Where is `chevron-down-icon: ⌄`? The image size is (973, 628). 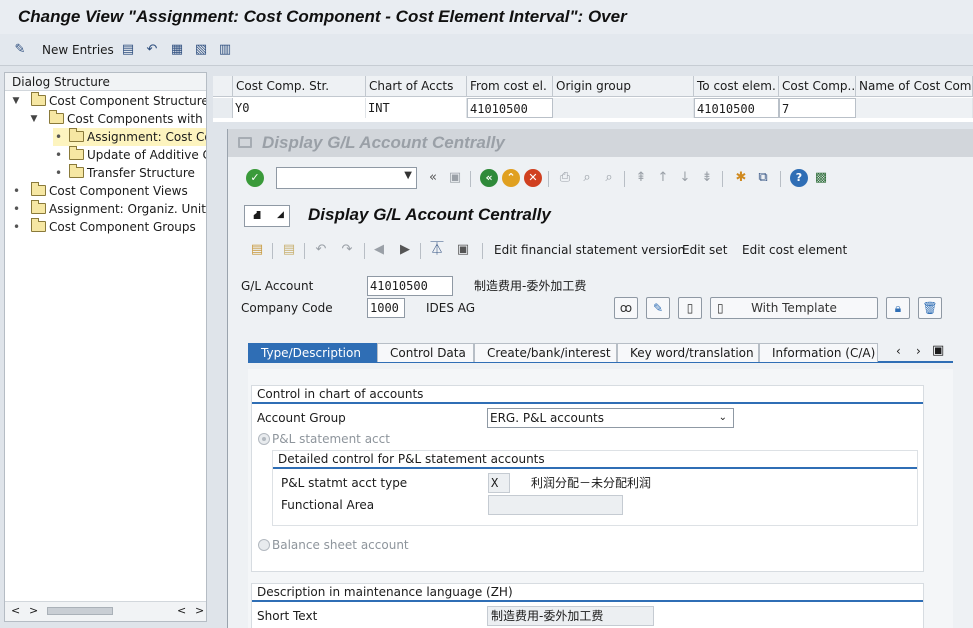 chevron-down-icon: ⌄ is located at coordinates (723, 418).